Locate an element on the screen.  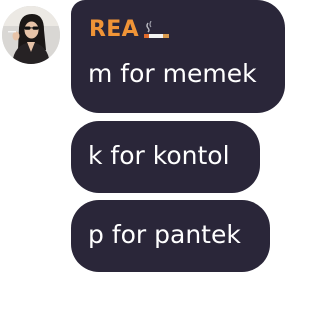
user-avatar is located at coordinates (31, 35).